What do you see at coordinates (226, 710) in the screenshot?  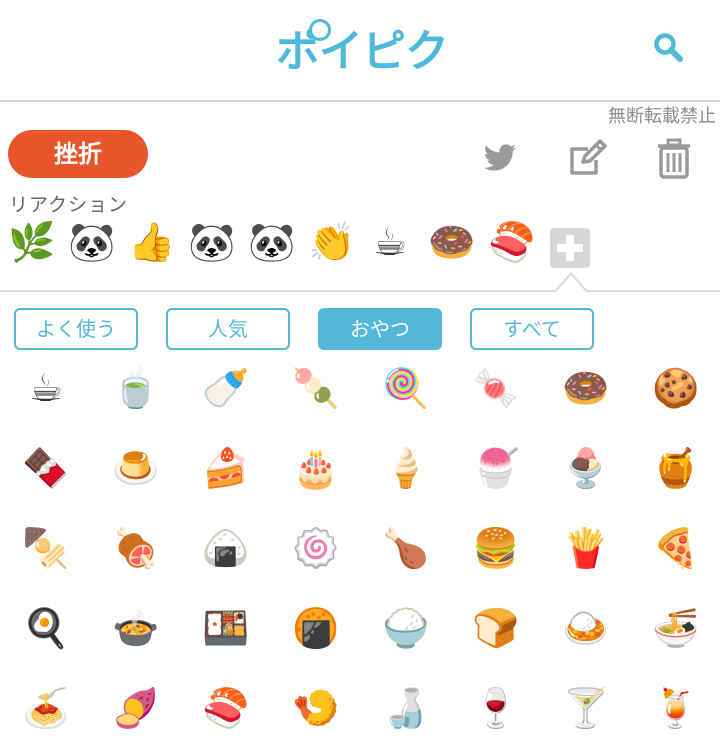 I see `emoji-cell: 🍣` at bounding box center [226, 710].